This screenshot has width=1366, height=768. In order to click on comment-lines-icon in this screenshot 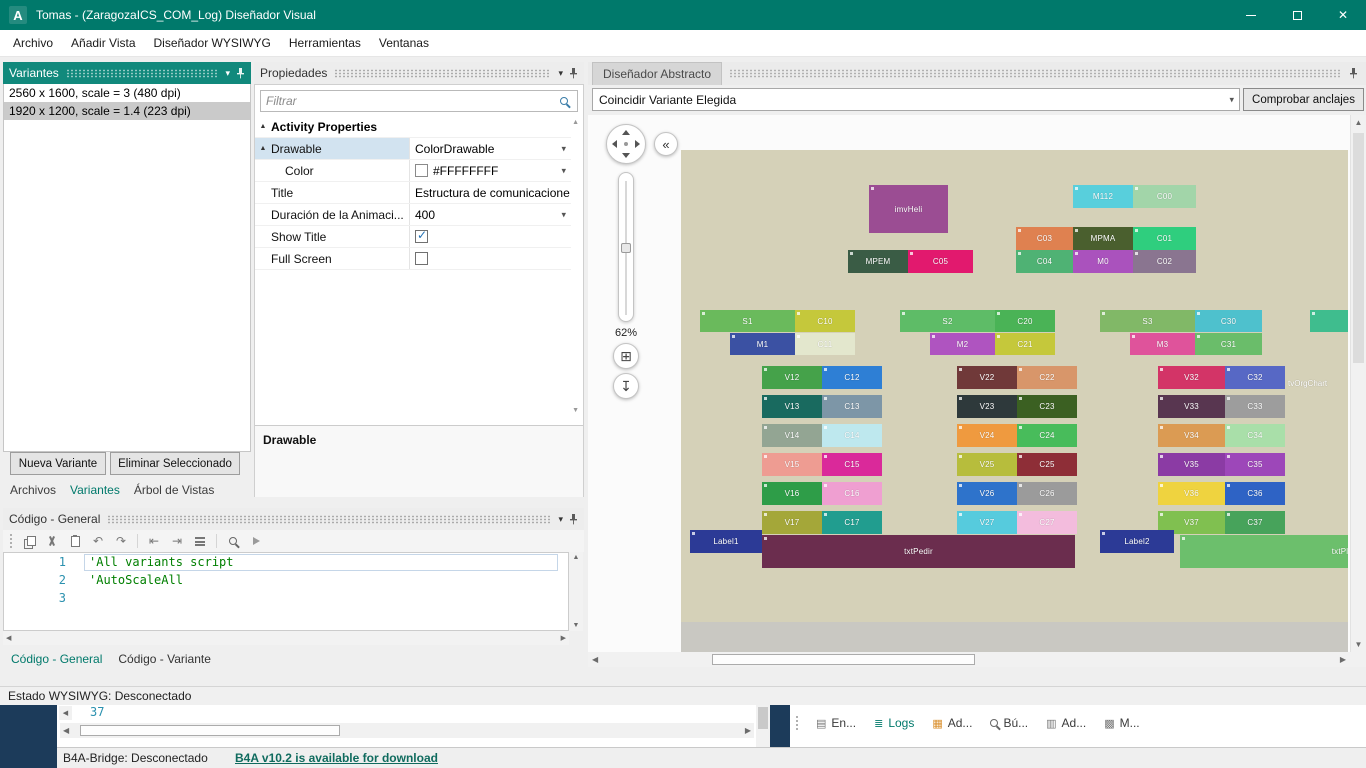, I will do `click(200, 541)`.